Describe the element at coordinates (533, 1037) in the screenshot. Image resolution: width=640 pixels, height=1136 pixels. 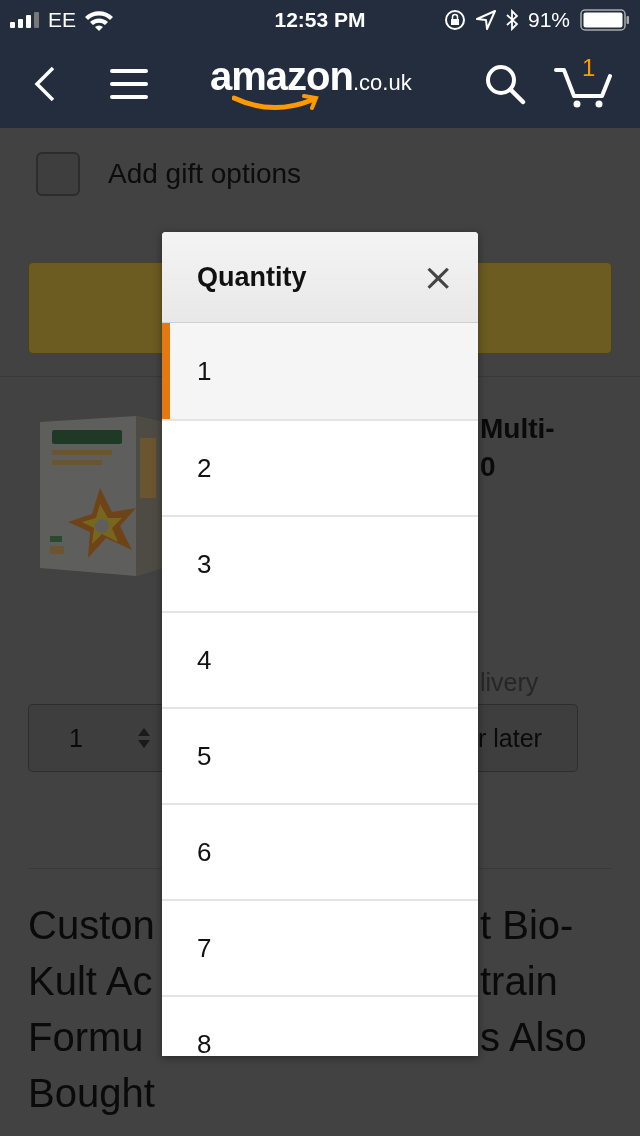
I see `section-heading: s Also` at that location.